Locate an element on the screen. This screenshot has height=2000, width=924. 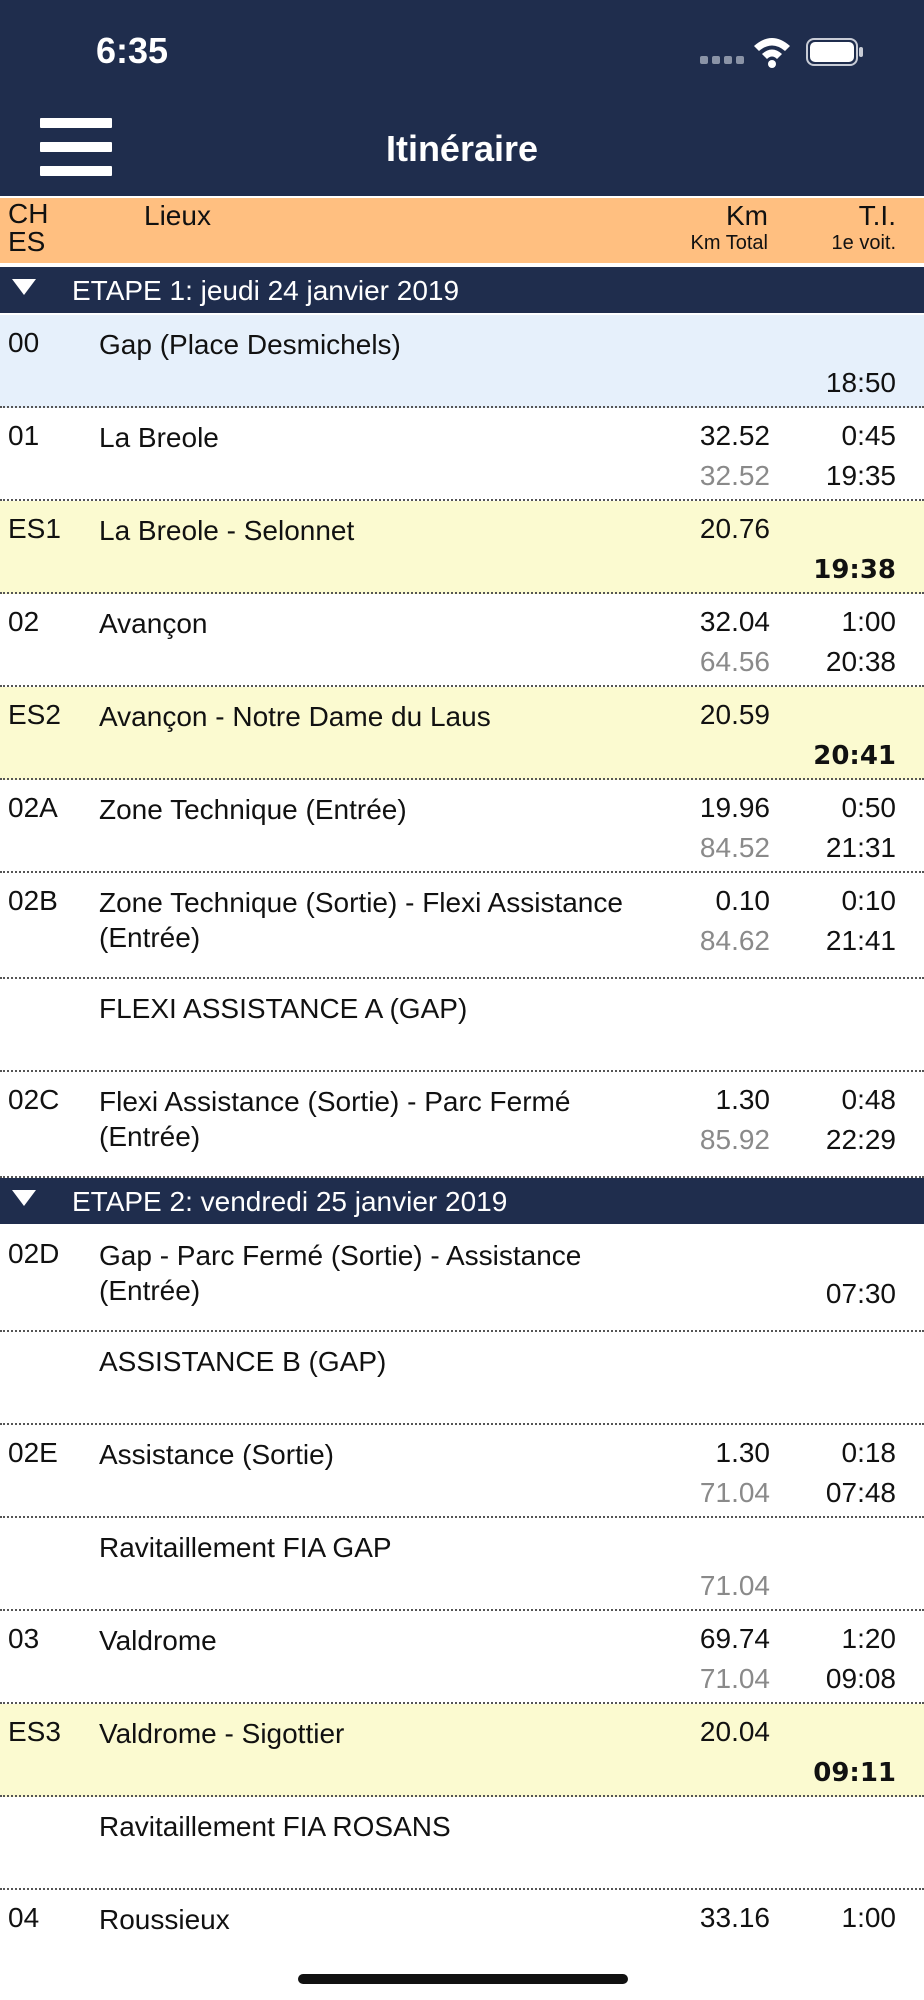
row-code: 02C is located at coordinates (34, 1099).